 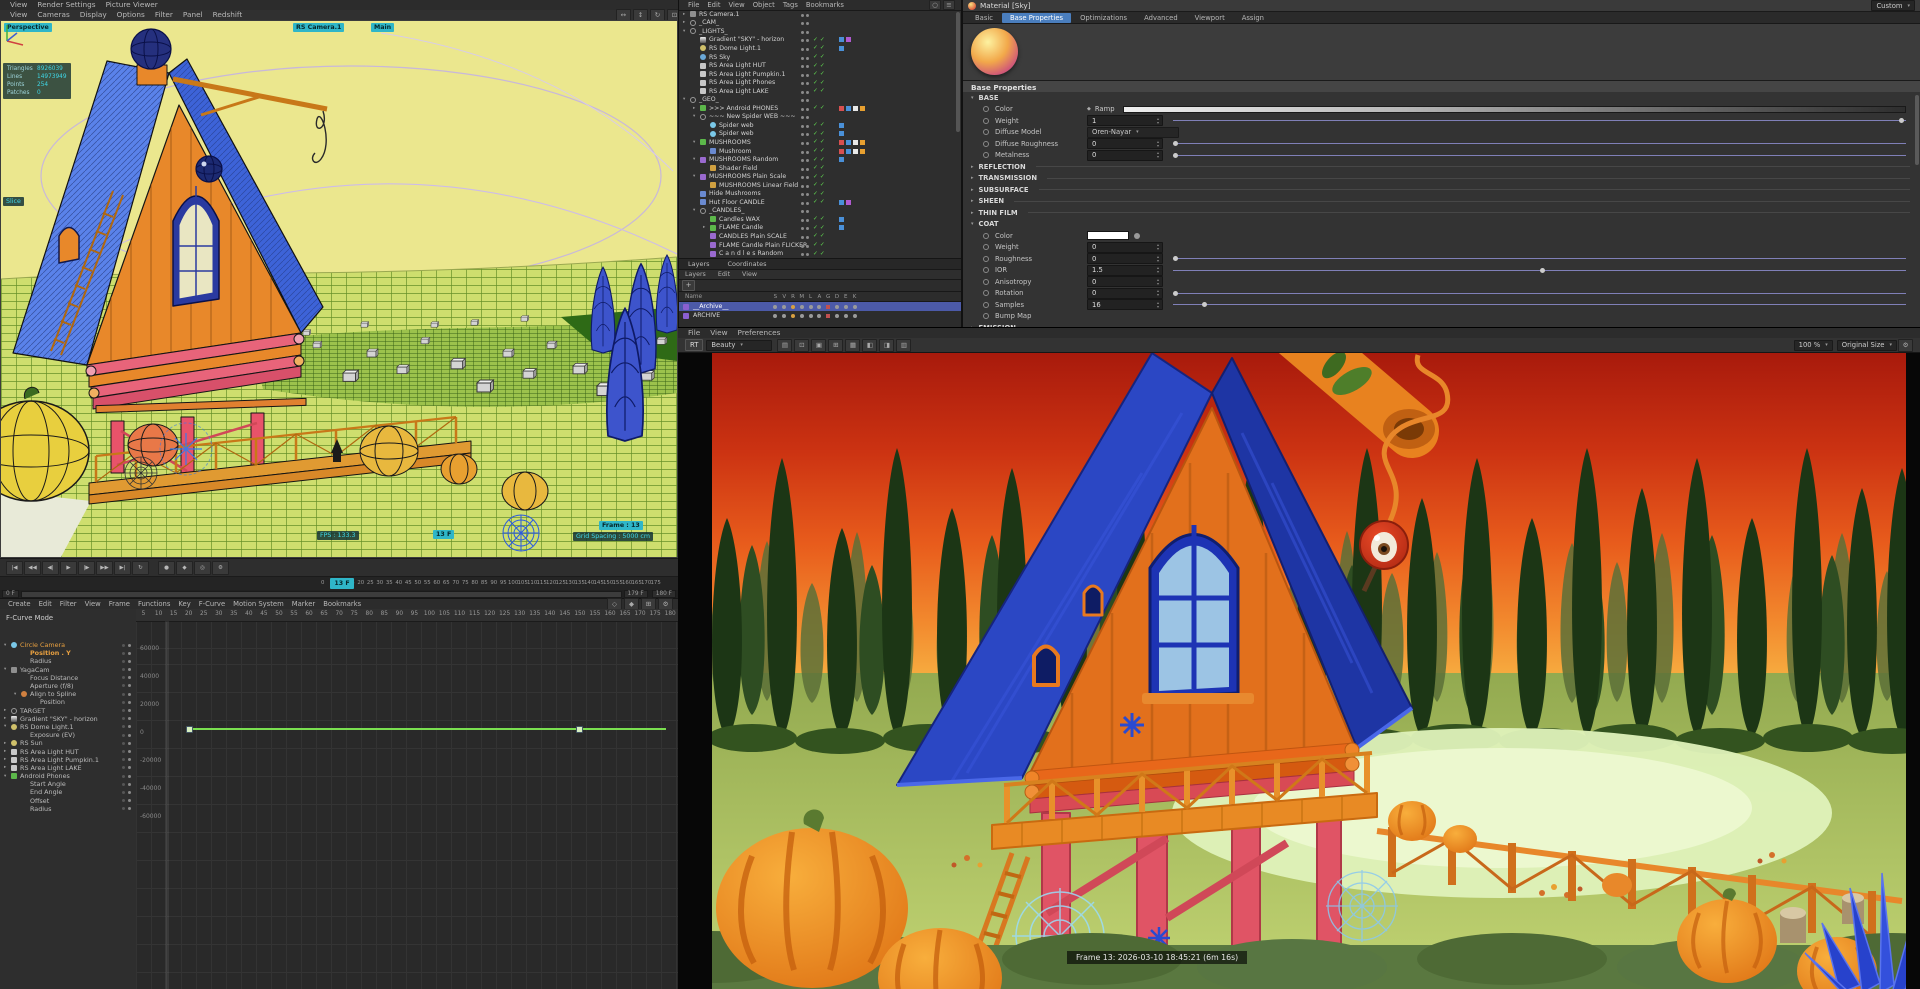 I want to click on object-row: ▾ MUSHROOMS Plain Scale ✓✓, so click(x=820, y=176).